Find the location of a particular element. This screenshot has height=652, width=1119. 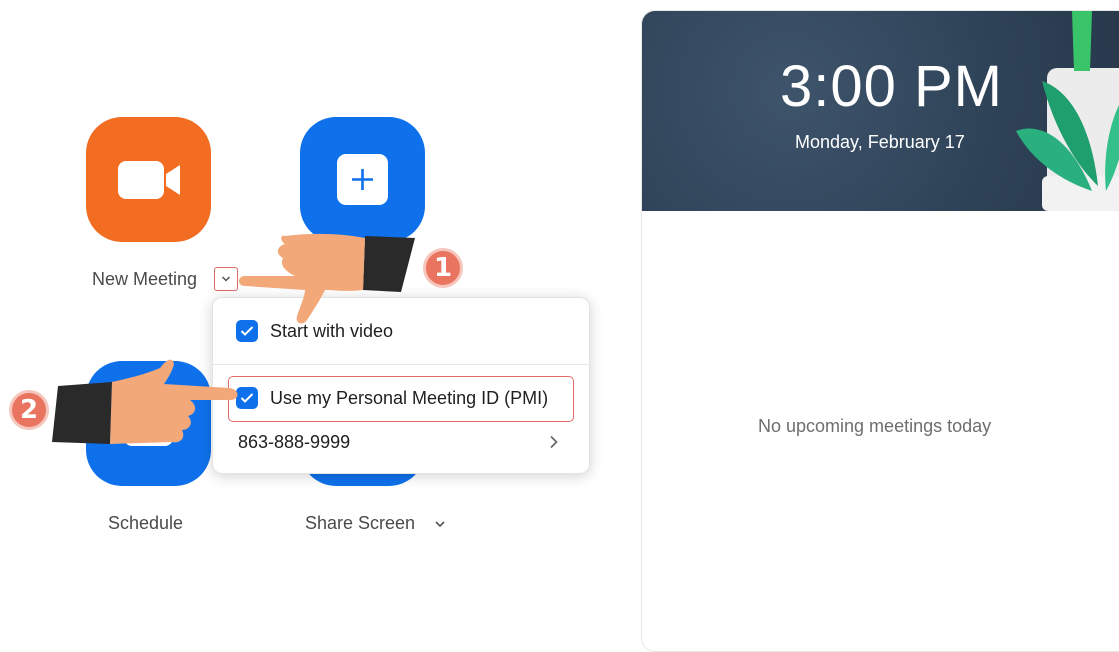

use-pmi-label: Use my Personal Meeting ID (PMI) is located at coordinates (409, 398).